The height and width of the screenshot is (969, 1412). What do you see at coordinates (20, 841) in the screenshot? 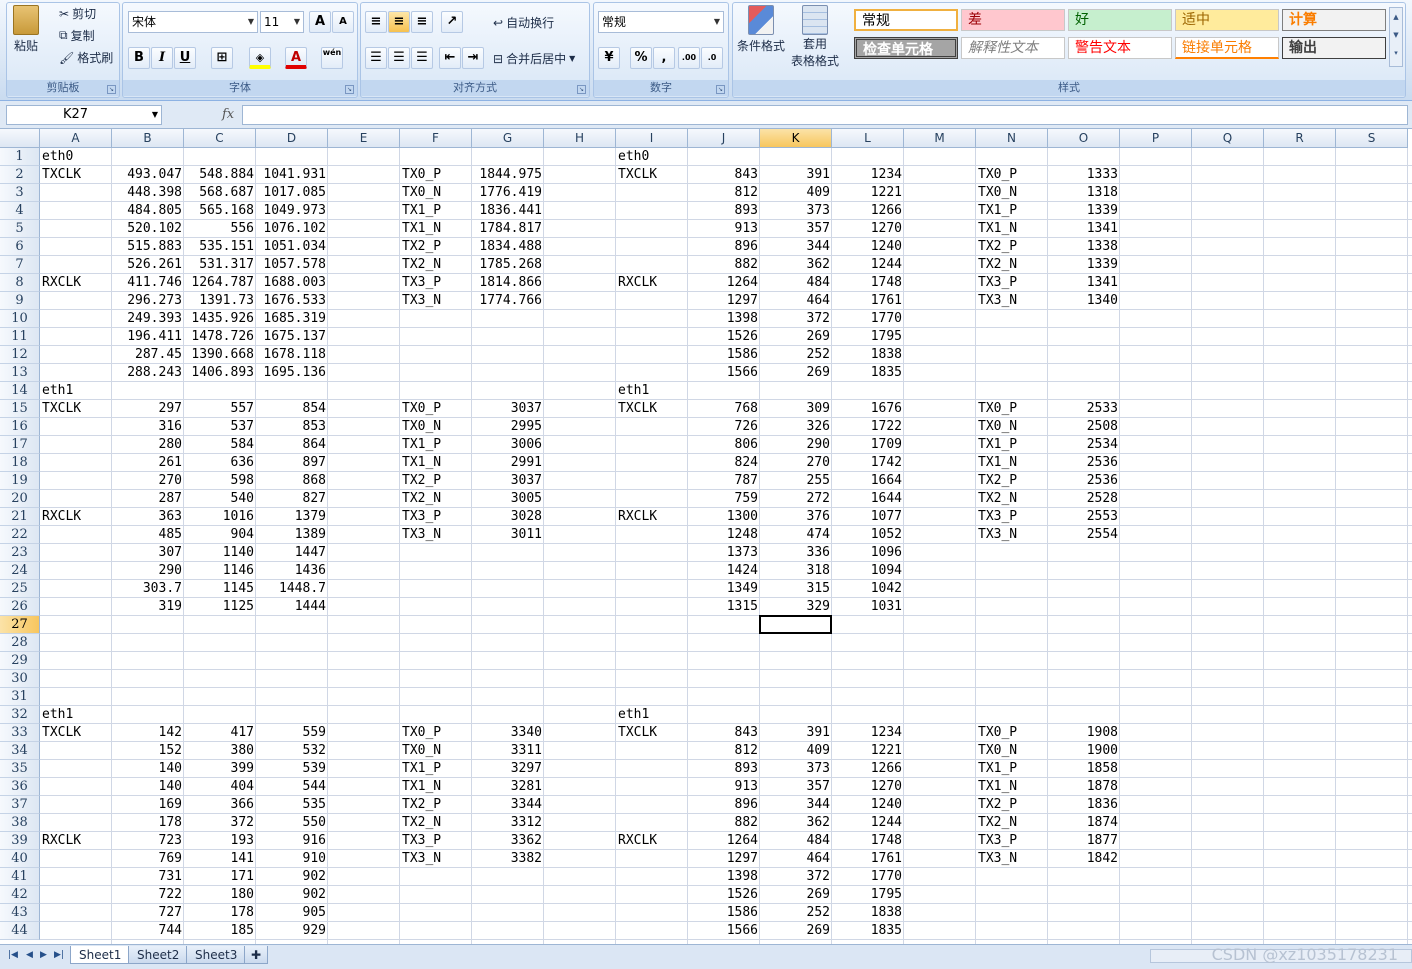
I see `row-header-39: 39` at bounding box center [20, 841].